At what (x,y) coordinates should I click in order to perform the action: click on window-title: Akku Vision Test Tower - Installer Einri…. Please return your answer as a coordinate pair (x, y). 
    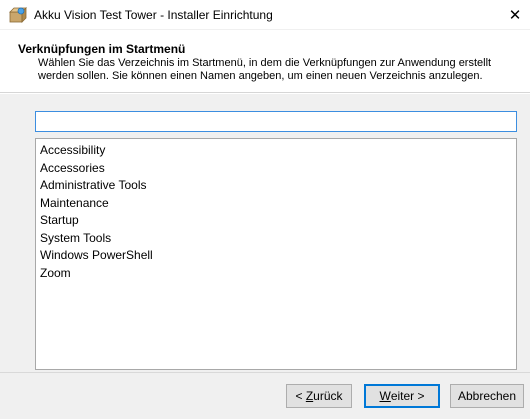
    Looking at the image, I should click on (153, 15).